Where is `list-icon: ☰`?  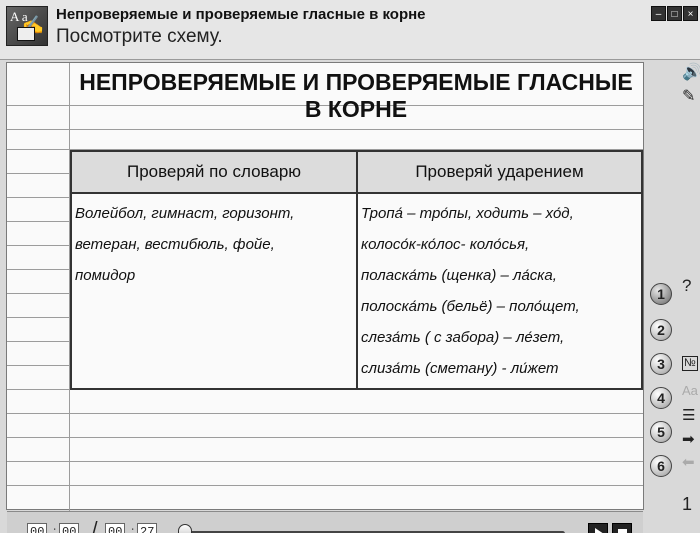 list-icon: ☰ is located at coordinates (688, 415).